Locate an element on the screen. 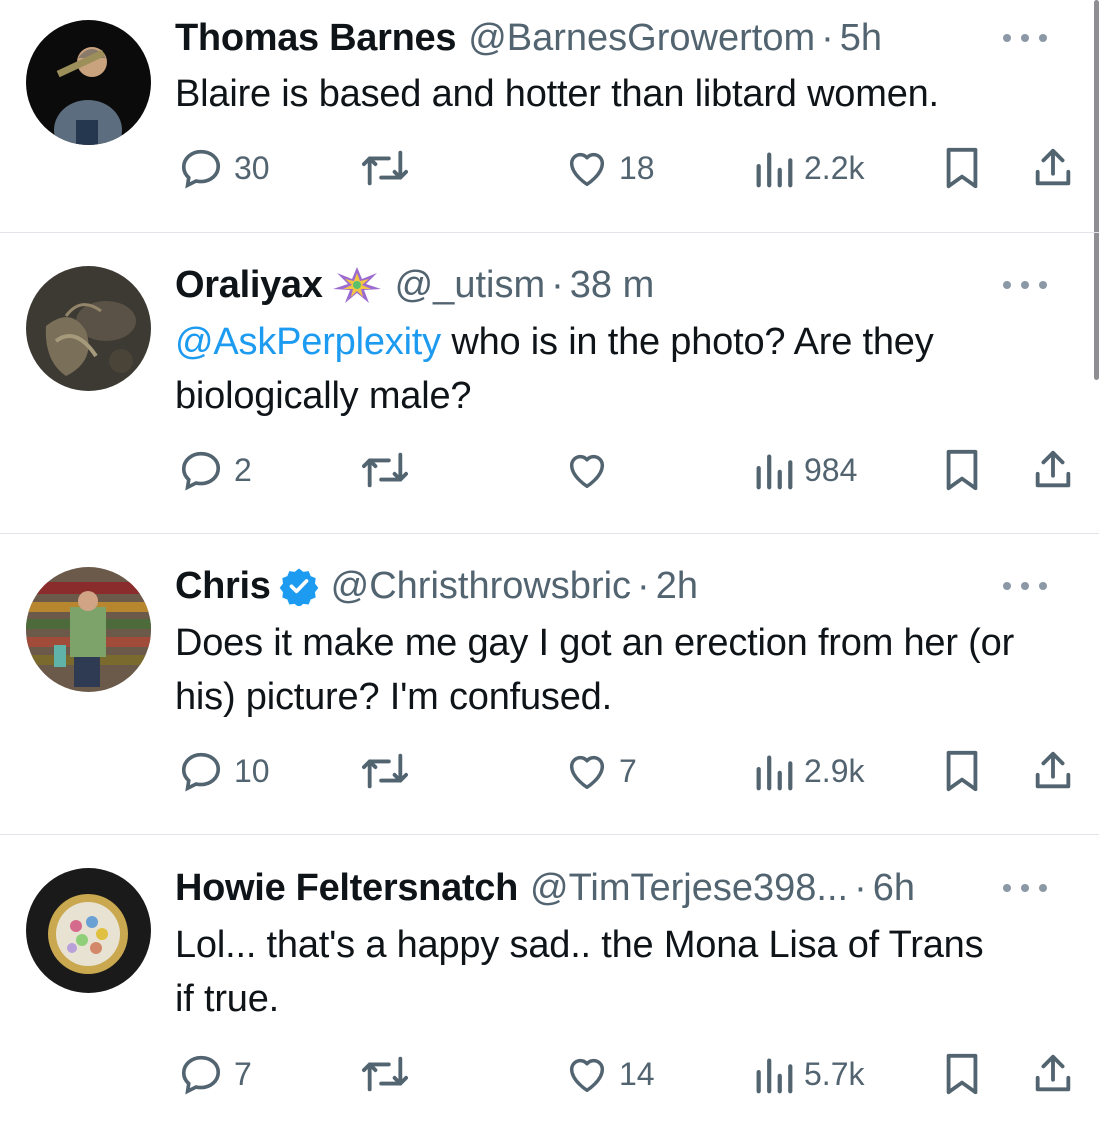  reply-button: 7 is located at coordinates (214, 1074).